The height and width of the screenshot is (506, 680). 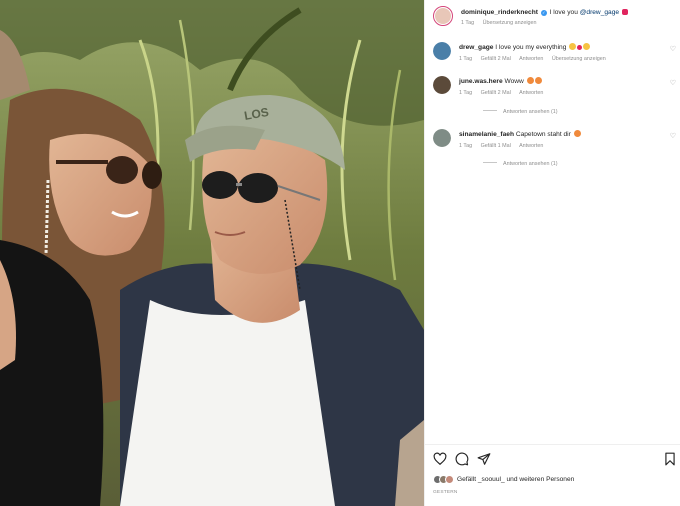 I want to click on comment-username: sinamelanie_faeh, so click(x=486, y=134).